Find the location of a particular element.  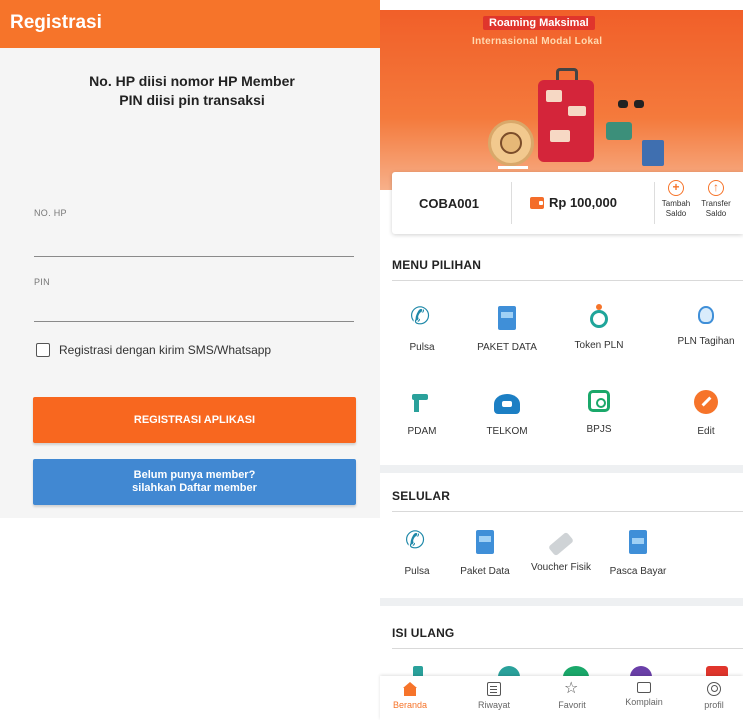

transfer-label-1: Transfer is located at coordinates (716, 203).